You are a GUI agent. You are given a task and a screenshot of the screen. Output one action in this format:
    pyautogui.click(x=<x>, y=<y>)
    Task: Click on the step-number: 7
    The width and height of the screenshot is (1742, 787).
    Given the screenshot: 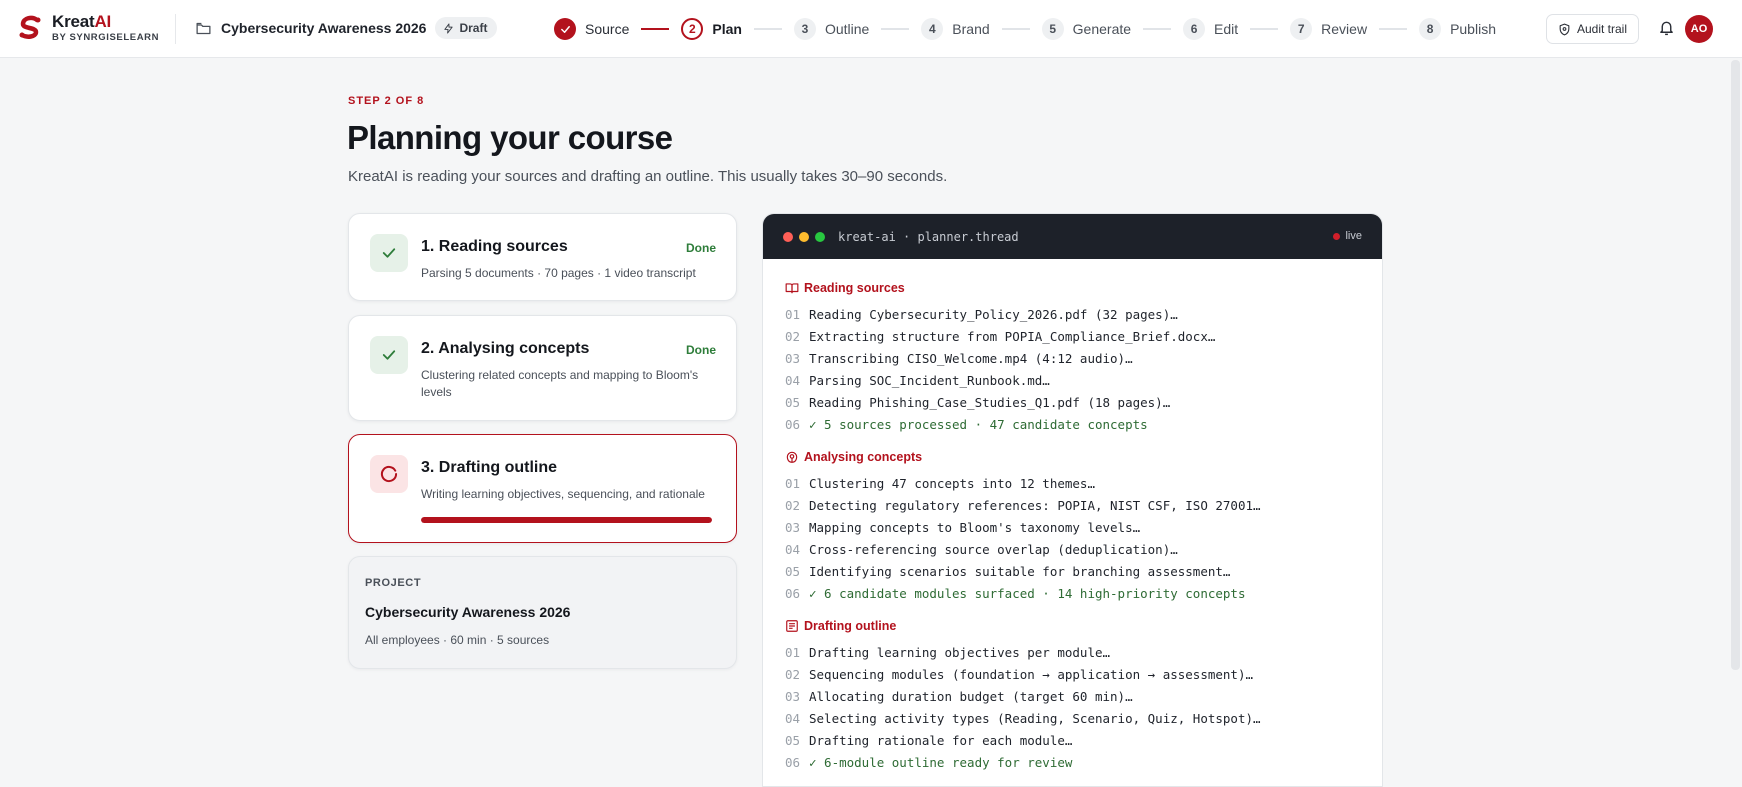 What is the action you would take?
    pyautogui.click(x=1301, y=29)
    